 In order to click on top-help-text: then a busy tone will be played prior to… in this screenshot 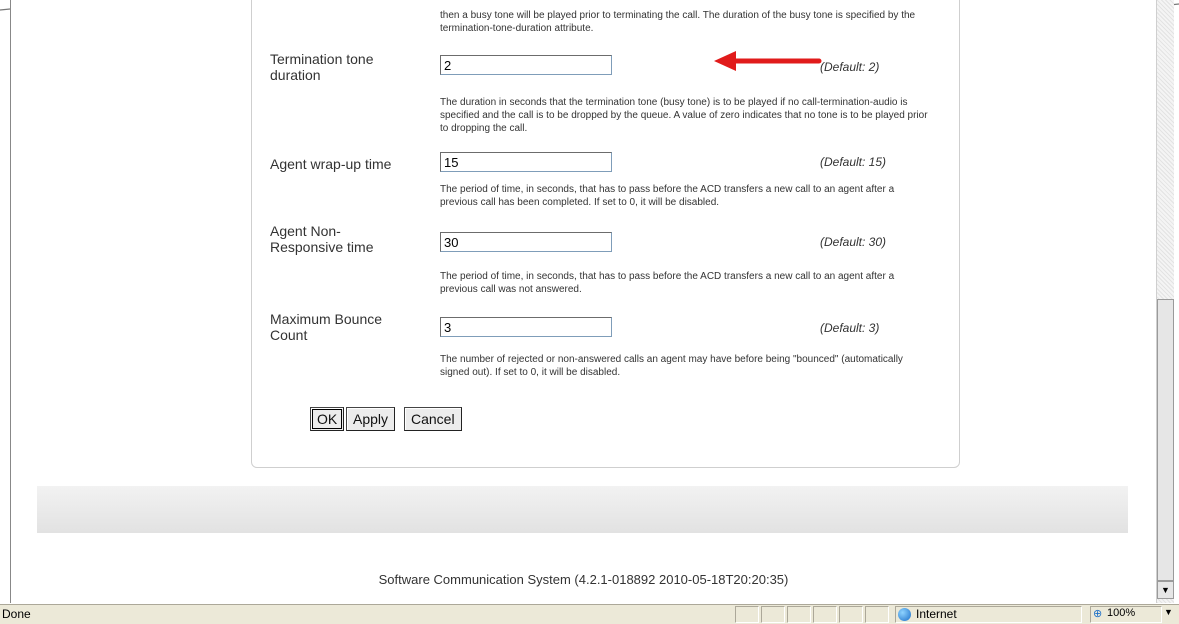, I will do `click(678, 22)`.